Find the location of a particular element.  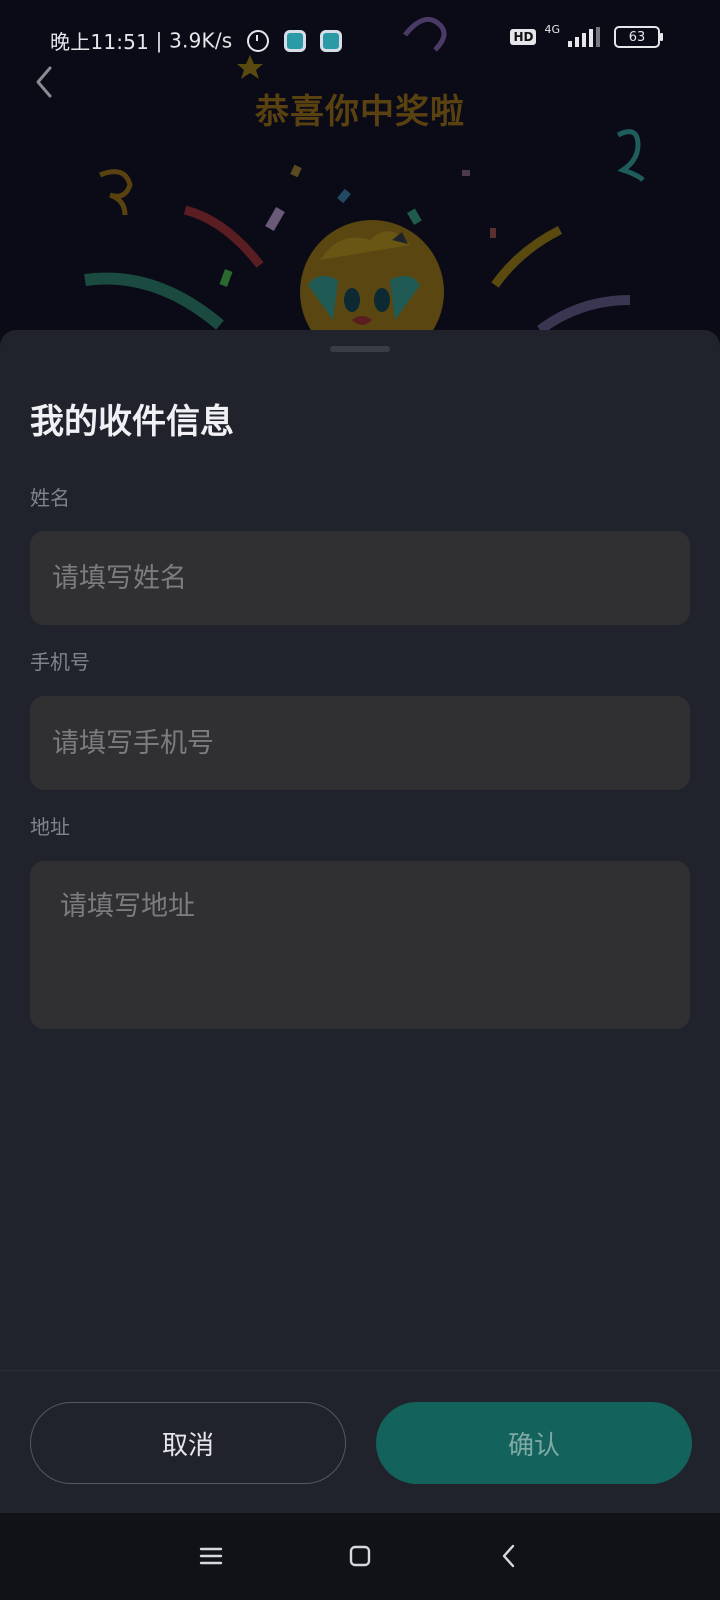

home-icon is located at coordinates (360, 1556).